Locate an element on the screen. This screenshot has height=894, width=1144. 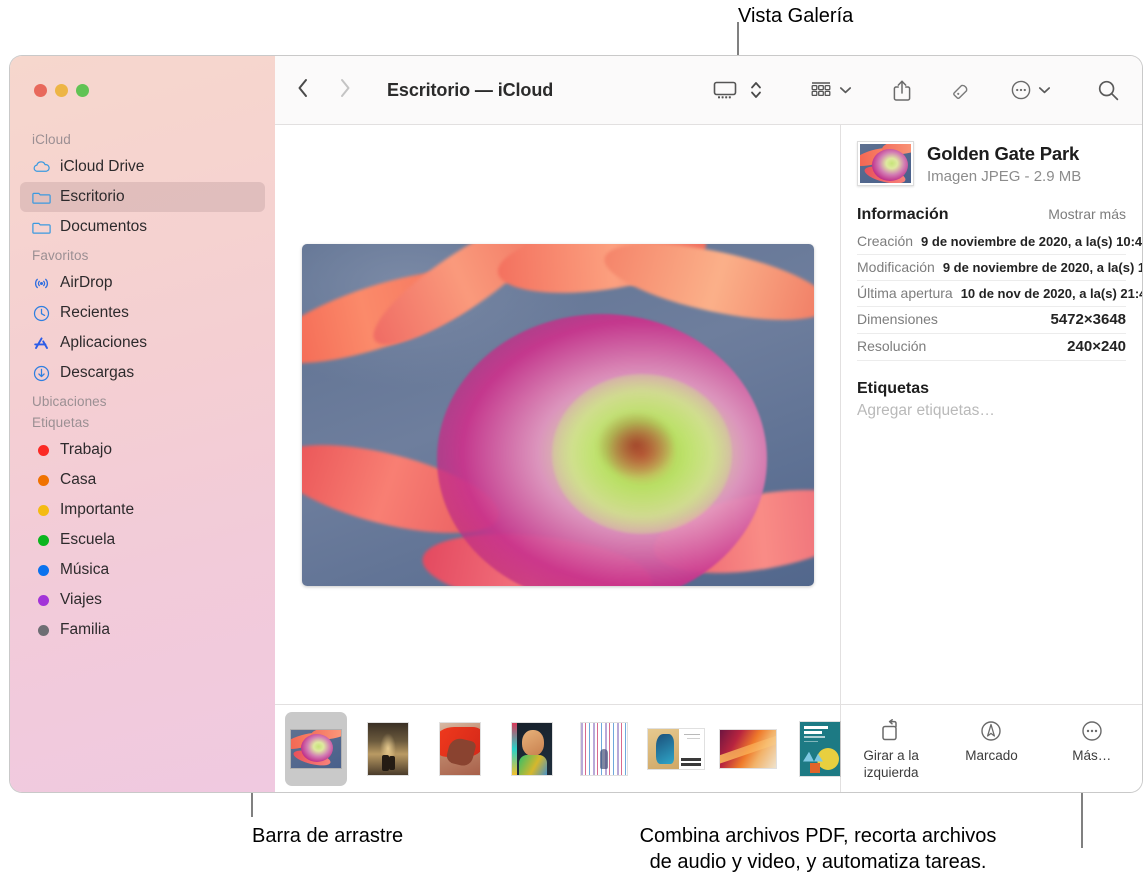
sidebar-item-airdrop: AirDrop is located at coordinates (142, 283).